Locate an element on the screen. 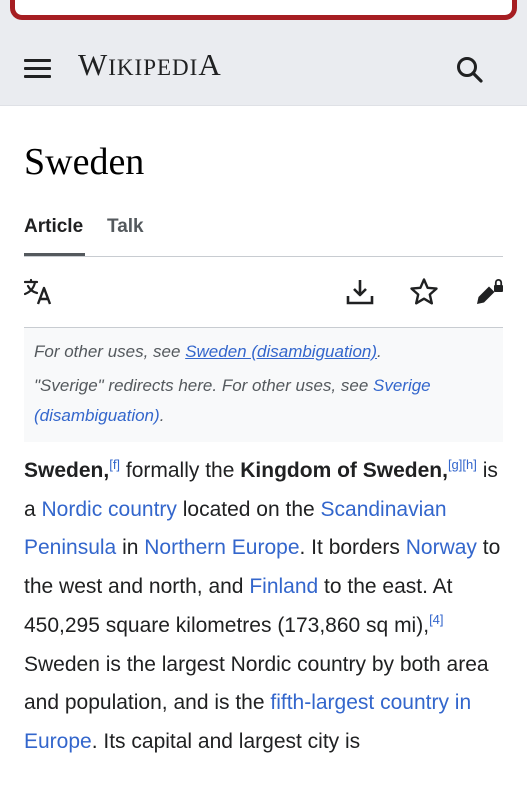 This screenshot has height=800, width=527. link-nordic-country: Nordic country is located at coordinates (109, 509).